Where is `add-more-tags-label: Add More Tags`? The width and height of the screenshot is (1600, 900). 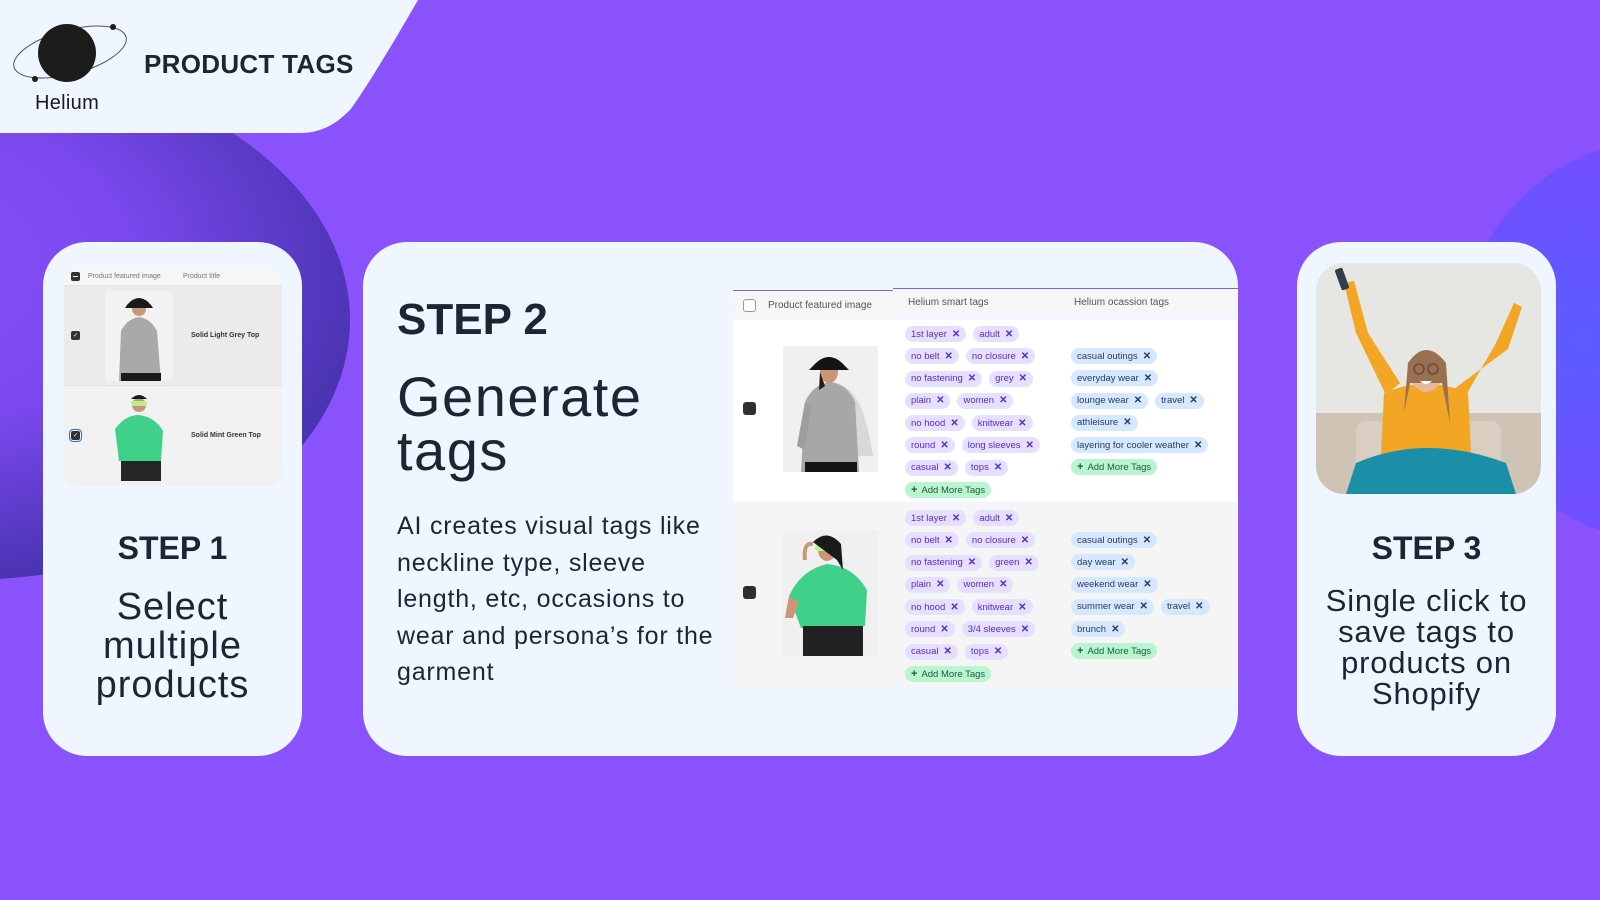 add-more-tags-label: Add More Tags is located at coordinates (953, 490).